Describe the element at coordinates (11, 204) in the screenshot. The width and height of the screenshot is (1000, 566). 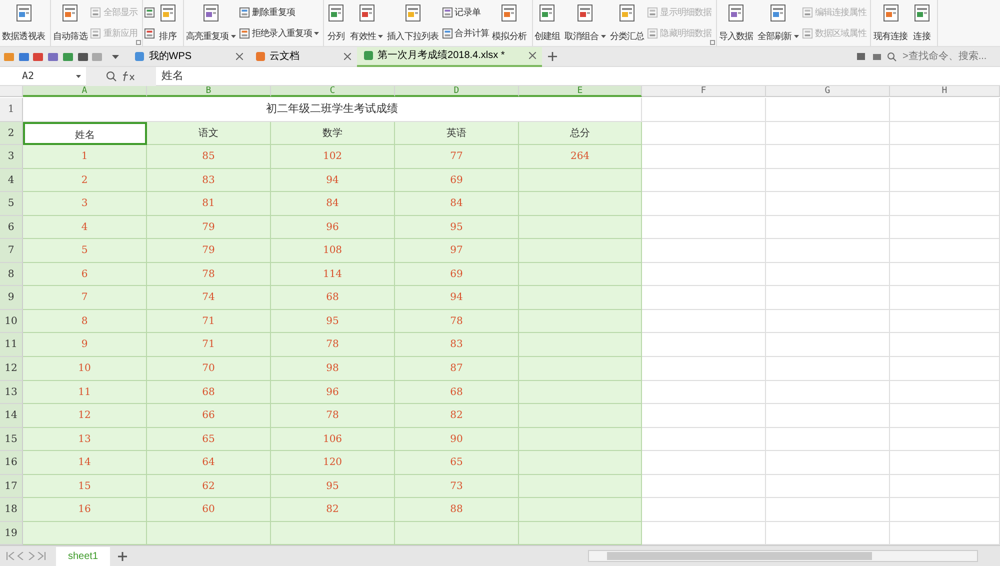
I see `row-header: 5` at that location.